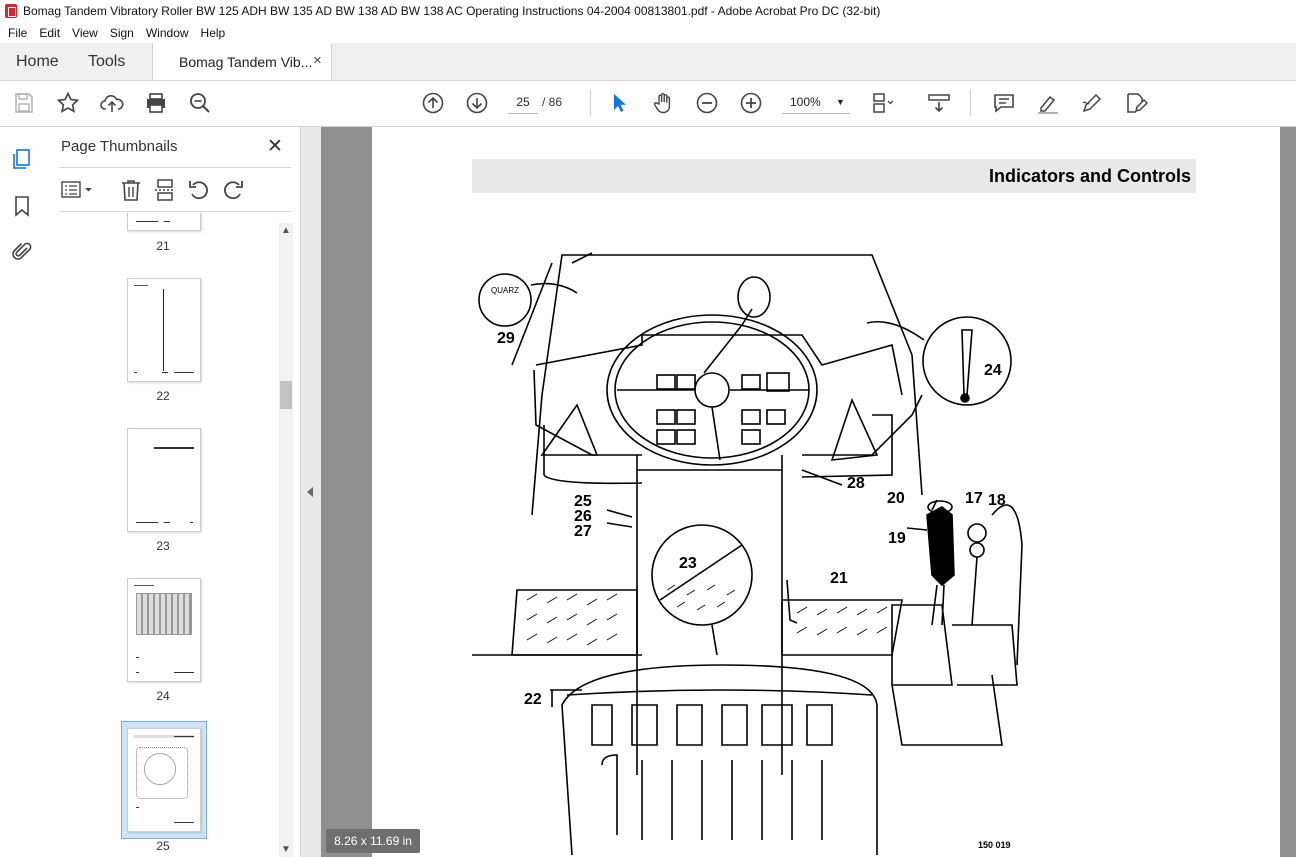 The height and width of the screenshot is (857, 1296). What do you see at coordinates (997, 500) in the screenshot?
I see `callout-18: 18` at bounding box center [997, 500].